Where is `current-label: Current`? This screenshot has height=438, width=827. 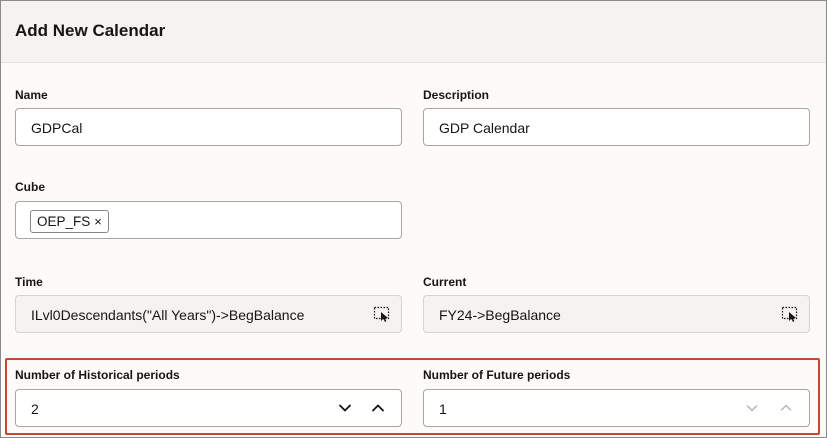 current-label: Current is located at coordinates (445, 282).